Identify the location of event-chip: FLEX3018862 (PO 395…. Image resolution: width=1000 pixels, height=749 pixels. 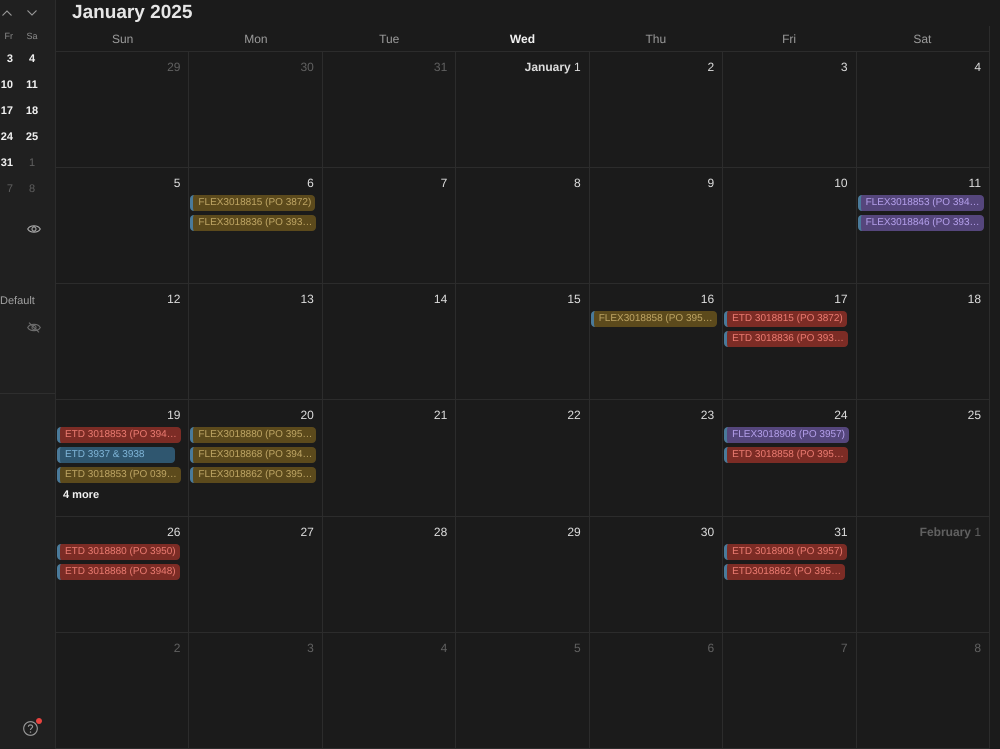
(253, 475).